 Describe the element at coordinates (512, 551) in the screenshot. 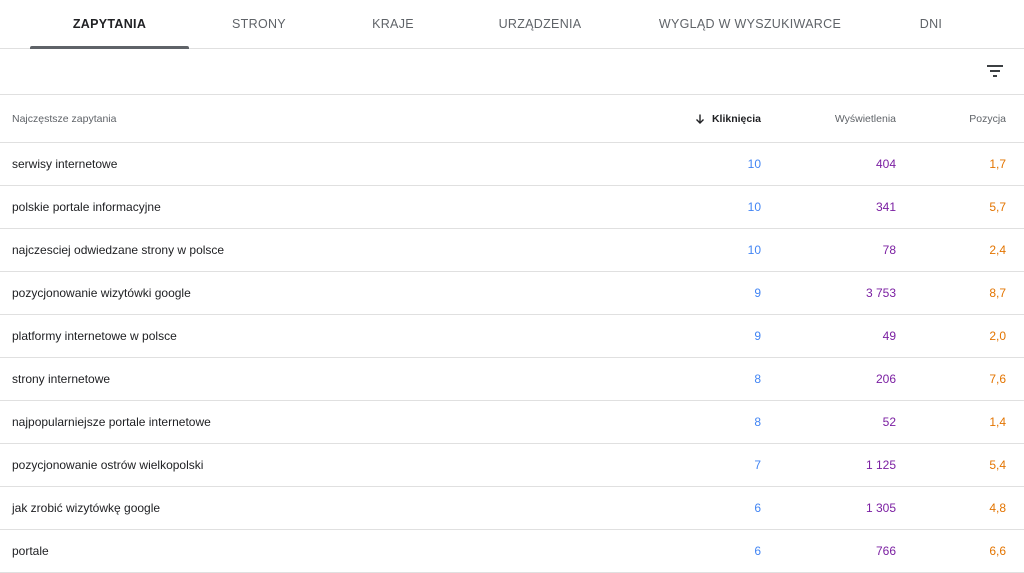

I see `table-row: portale 6 766 6,6` at that location.